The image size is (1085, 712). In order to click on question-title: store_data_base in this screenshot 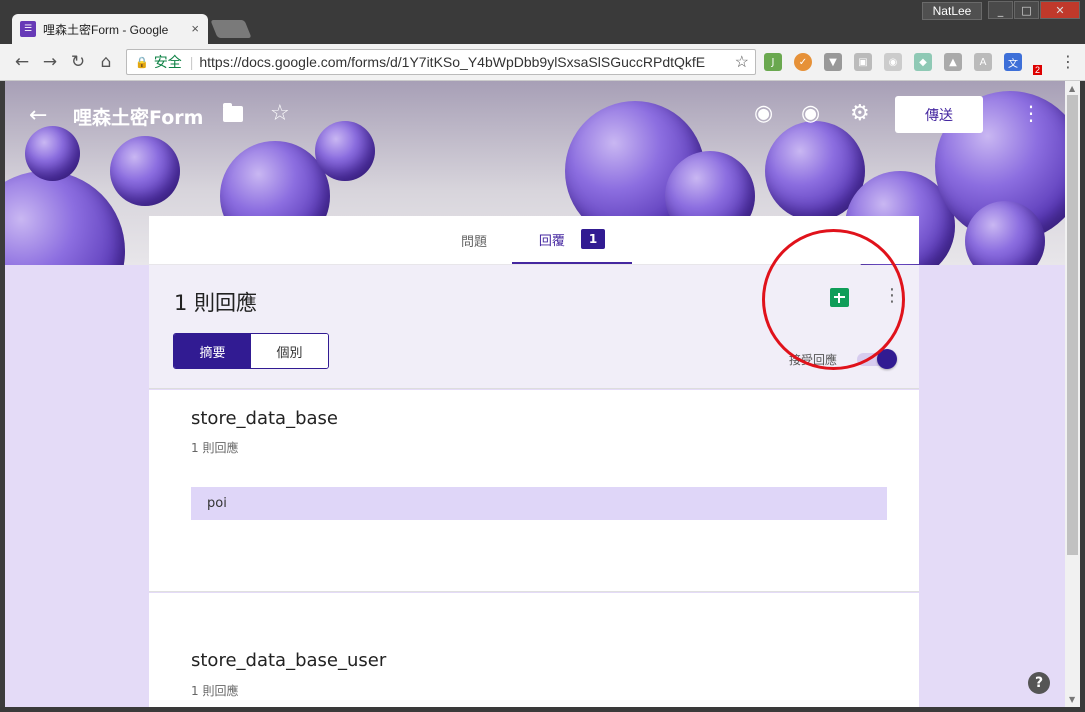, I will do `click(264, 418)`.